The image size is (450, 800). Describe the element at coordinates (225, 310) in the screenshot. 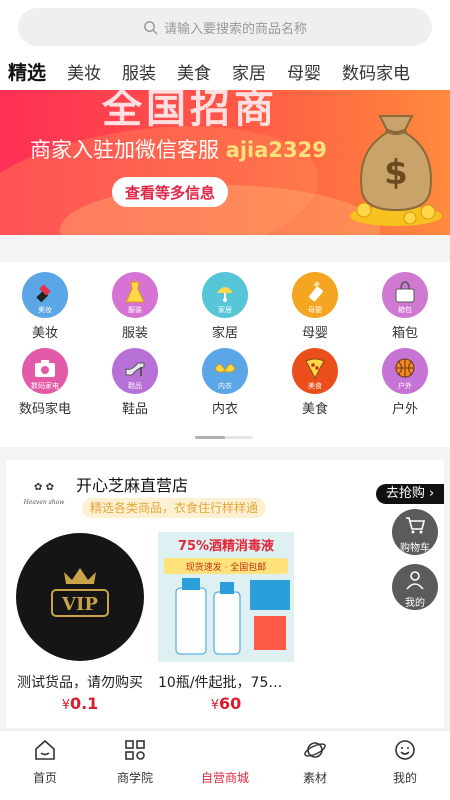

I see `category-tag: 家居` at that location.